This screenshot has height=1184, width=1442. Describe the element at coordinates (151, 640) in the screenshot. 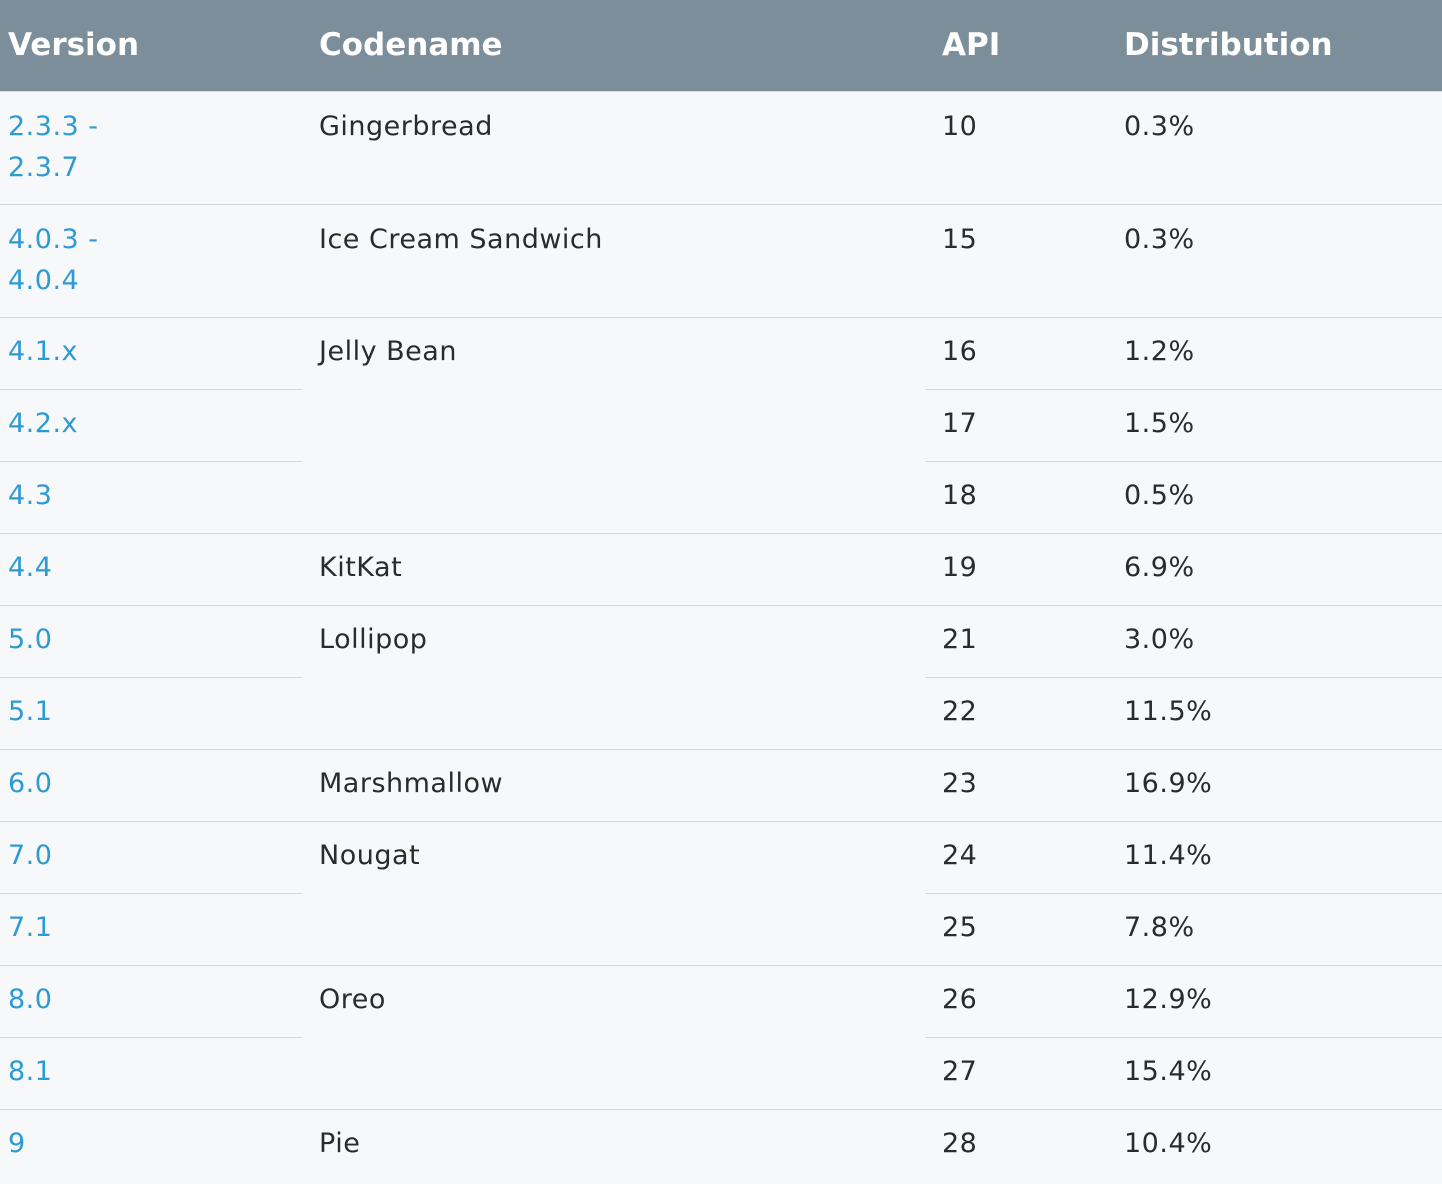

I see `version-cell: 5.0` at that location.